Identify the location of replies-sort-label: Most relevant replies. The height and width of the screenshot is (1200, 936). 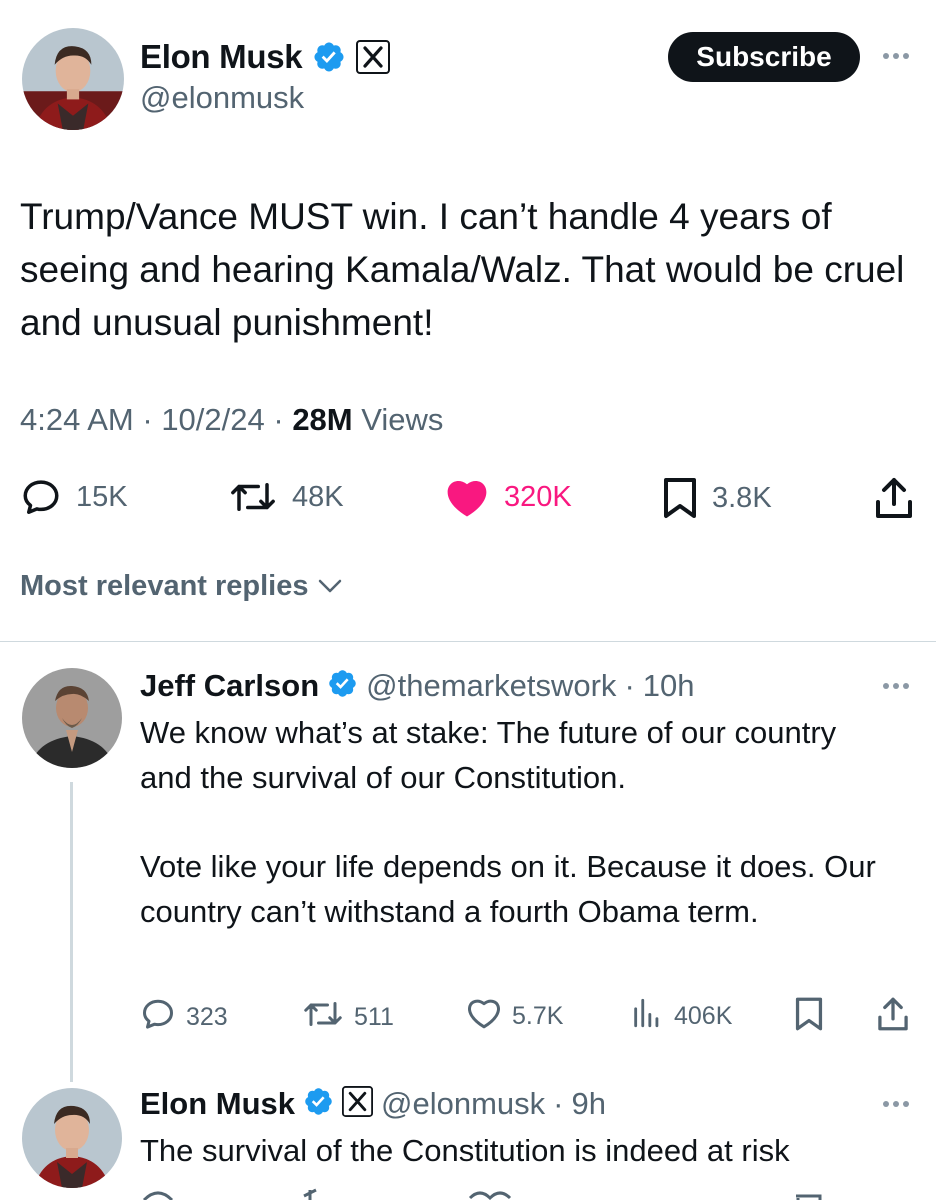
(164, 586).